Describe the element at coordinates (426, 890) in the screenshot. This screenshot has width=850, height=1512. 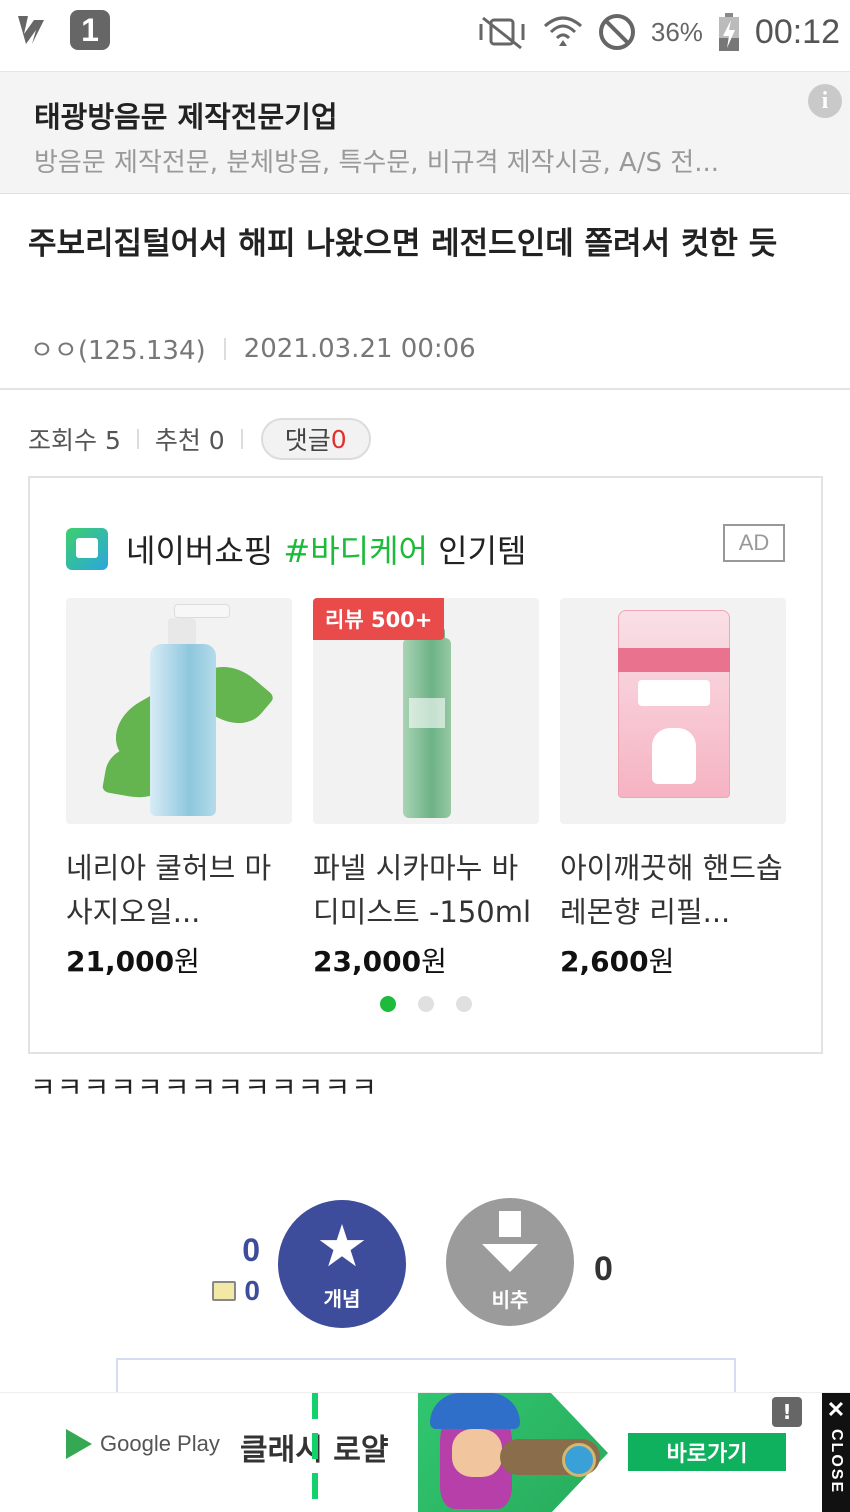
I see `product-name: 파넬 시카마누 바디미스트 -150ml` at that location.